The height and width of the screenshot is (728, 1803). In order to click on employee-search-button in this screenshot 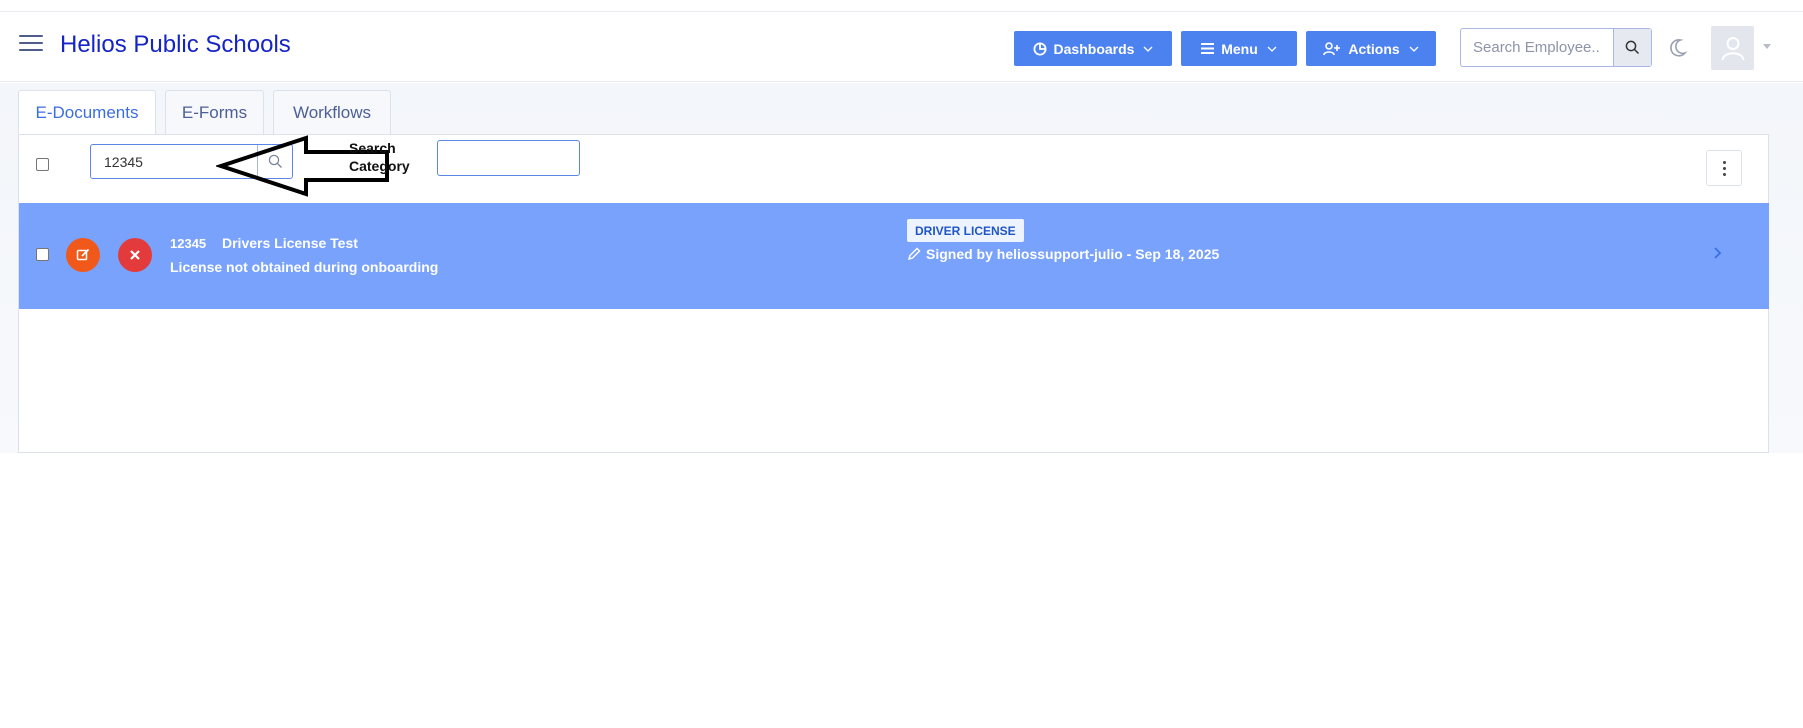, I will do `click(1632, 47)`.